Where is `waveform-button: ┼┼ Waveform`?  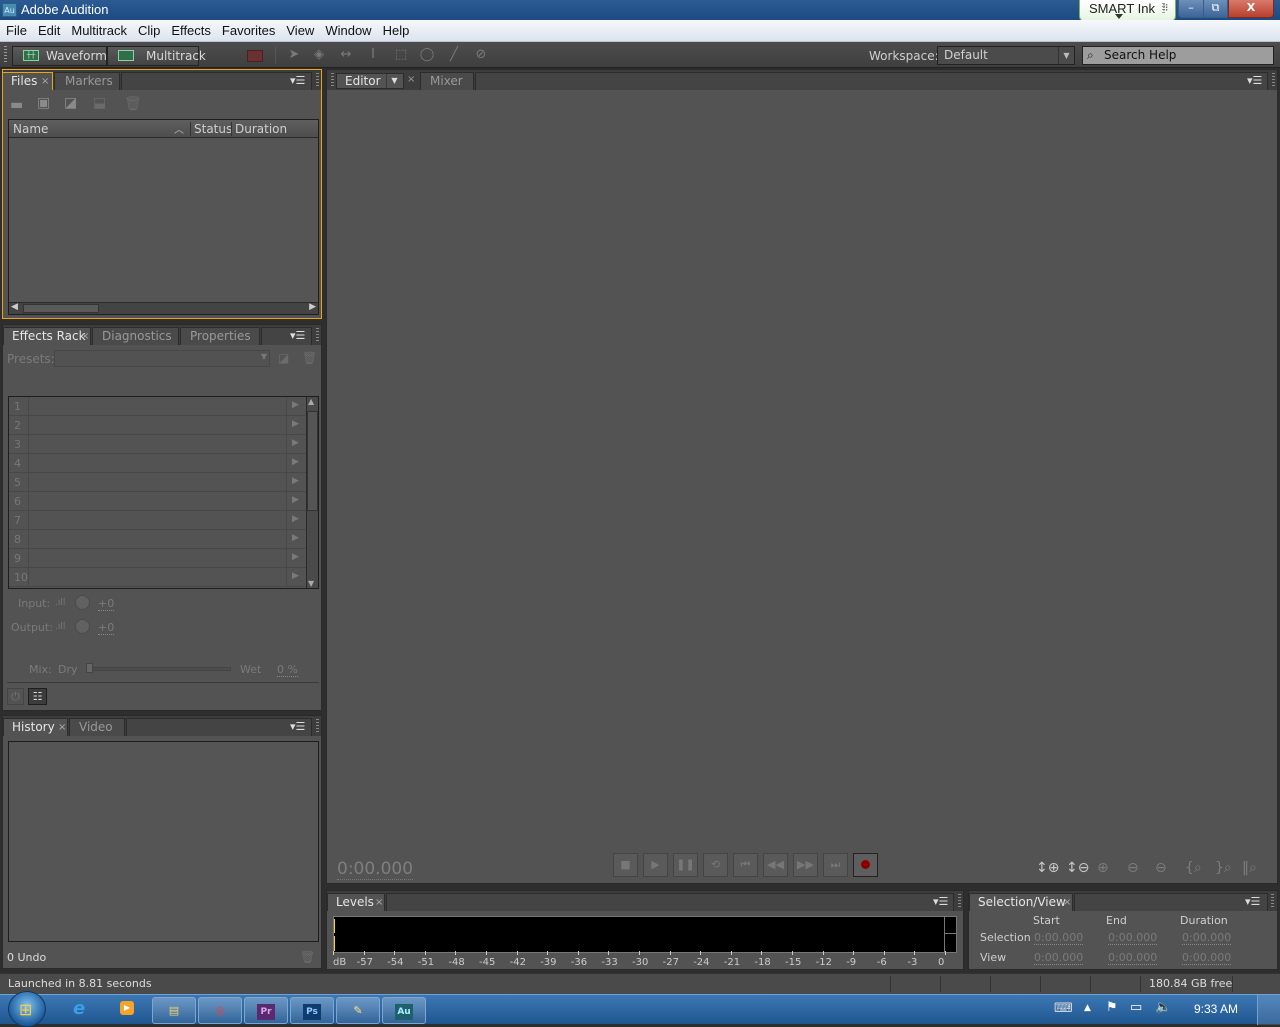
waveform-button: ┼┼ Waveform is located at coordinates (59, 56).